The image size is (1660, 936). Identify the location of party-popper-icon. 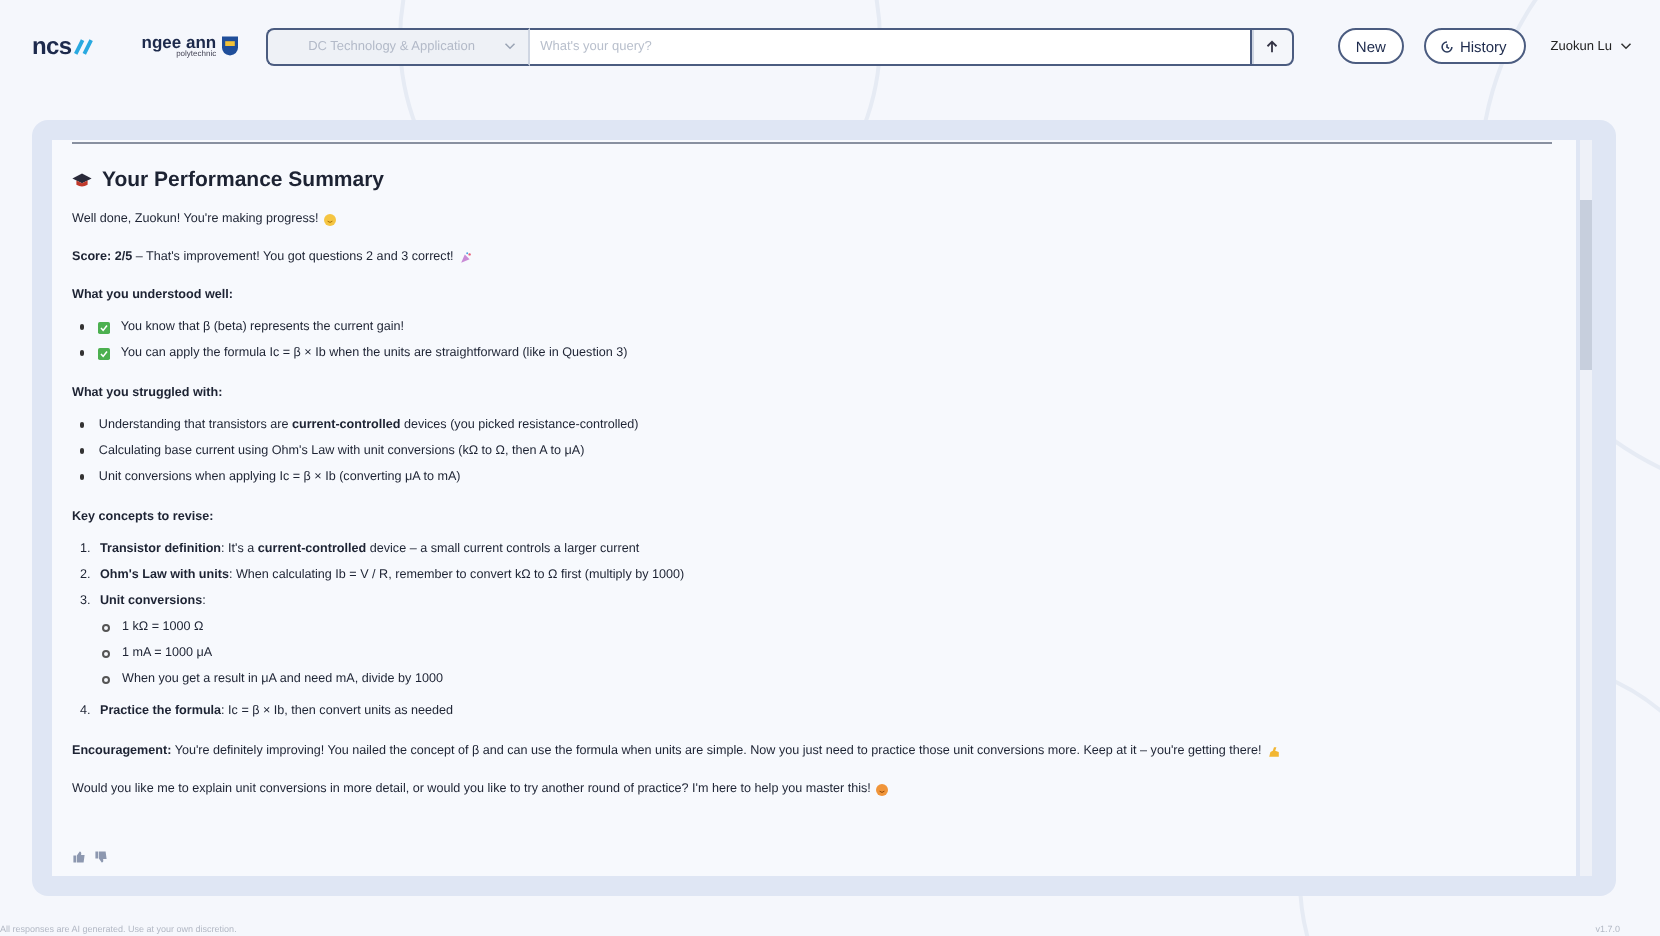
(465, 258).